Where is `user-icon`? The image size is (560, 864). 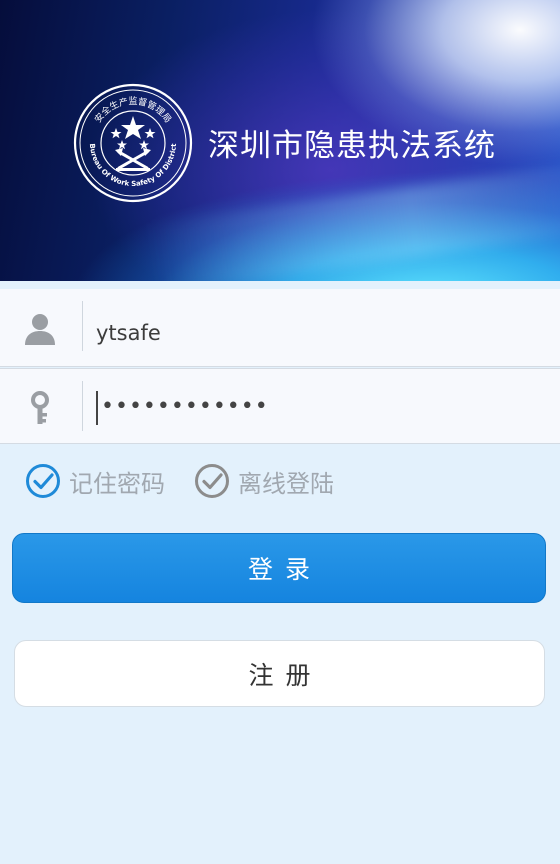
user-icon is located at coordinates (40, 329).